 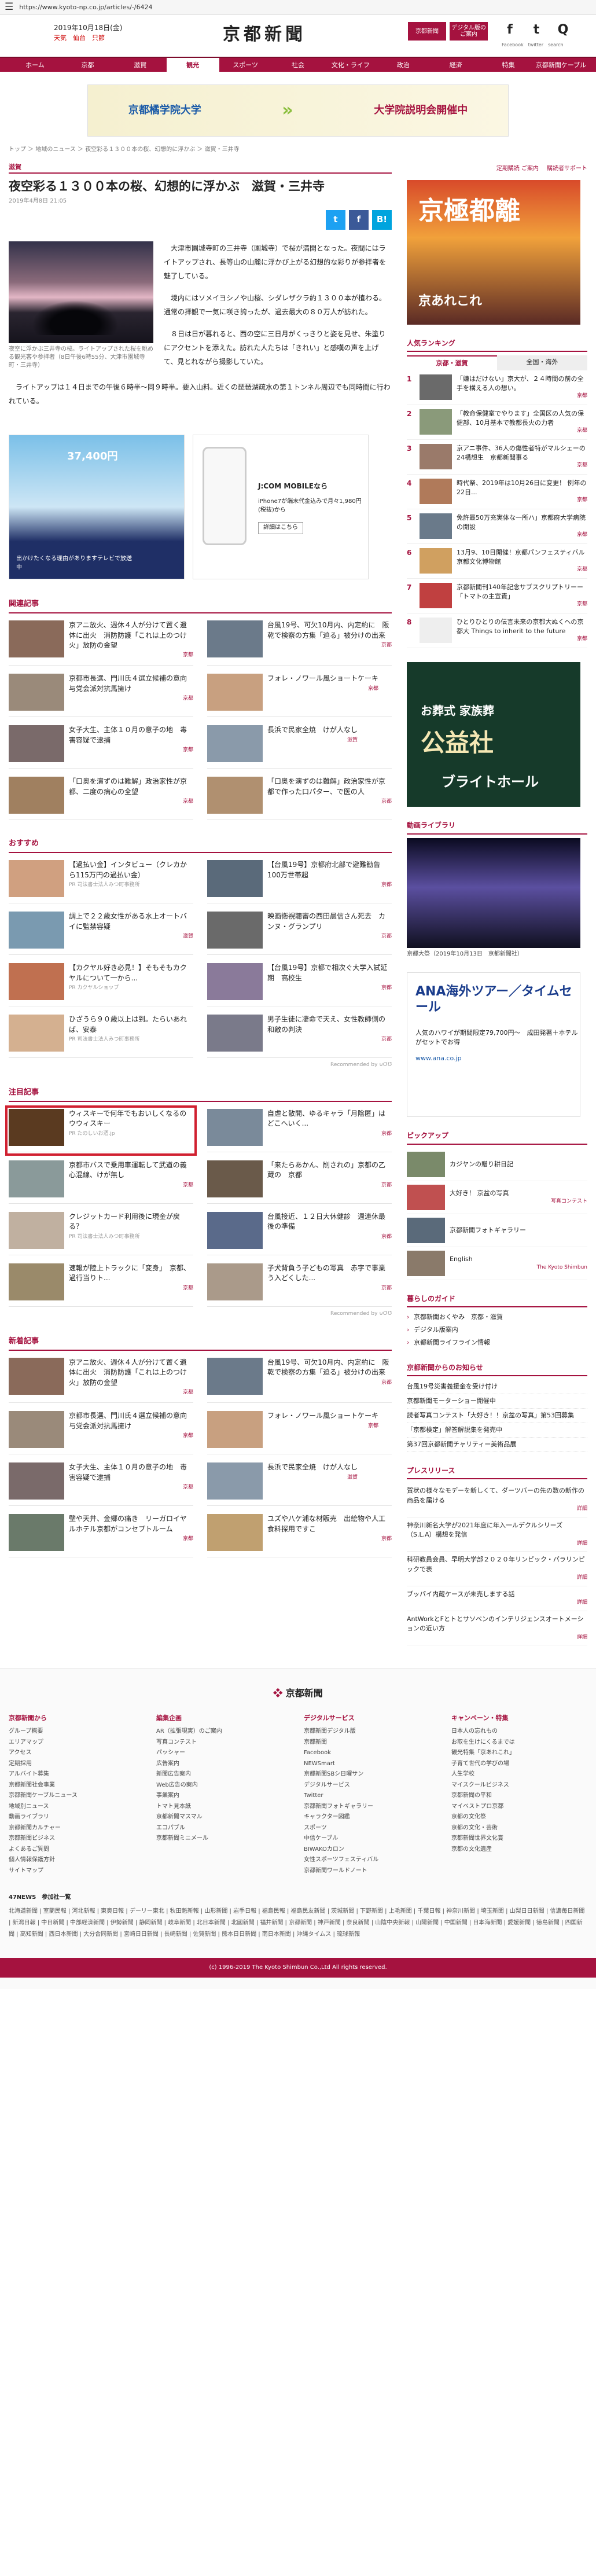 I want to click on digital-edition-button: デジタル版のご案内, so click(x=469, y=31).